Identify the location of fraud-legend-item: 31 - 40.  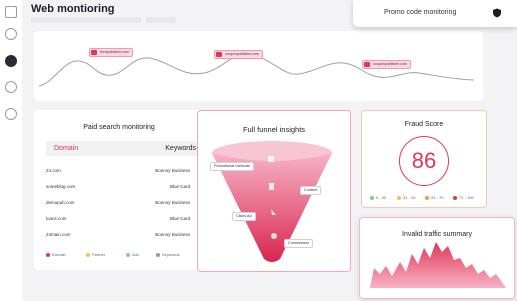
(406, 197).